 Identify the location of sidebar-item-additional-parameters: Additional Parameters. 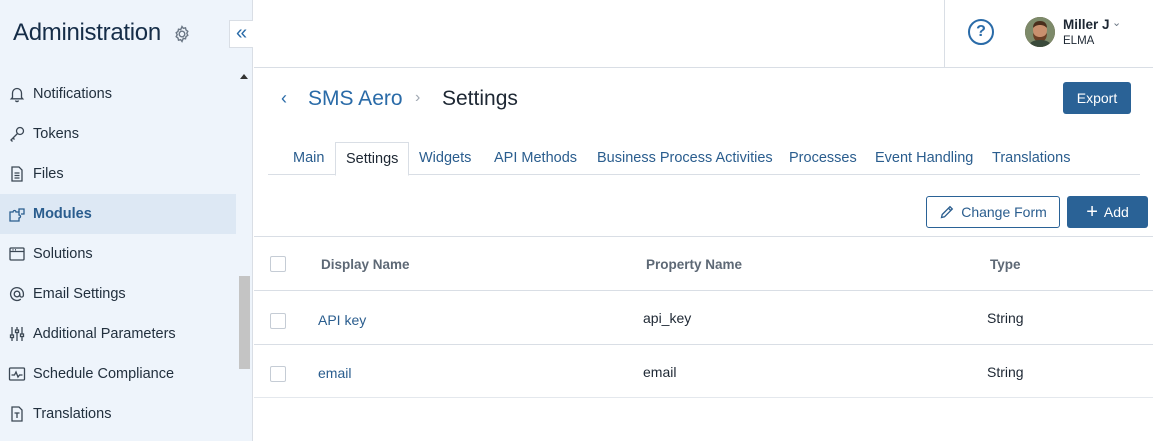
(118, 334).